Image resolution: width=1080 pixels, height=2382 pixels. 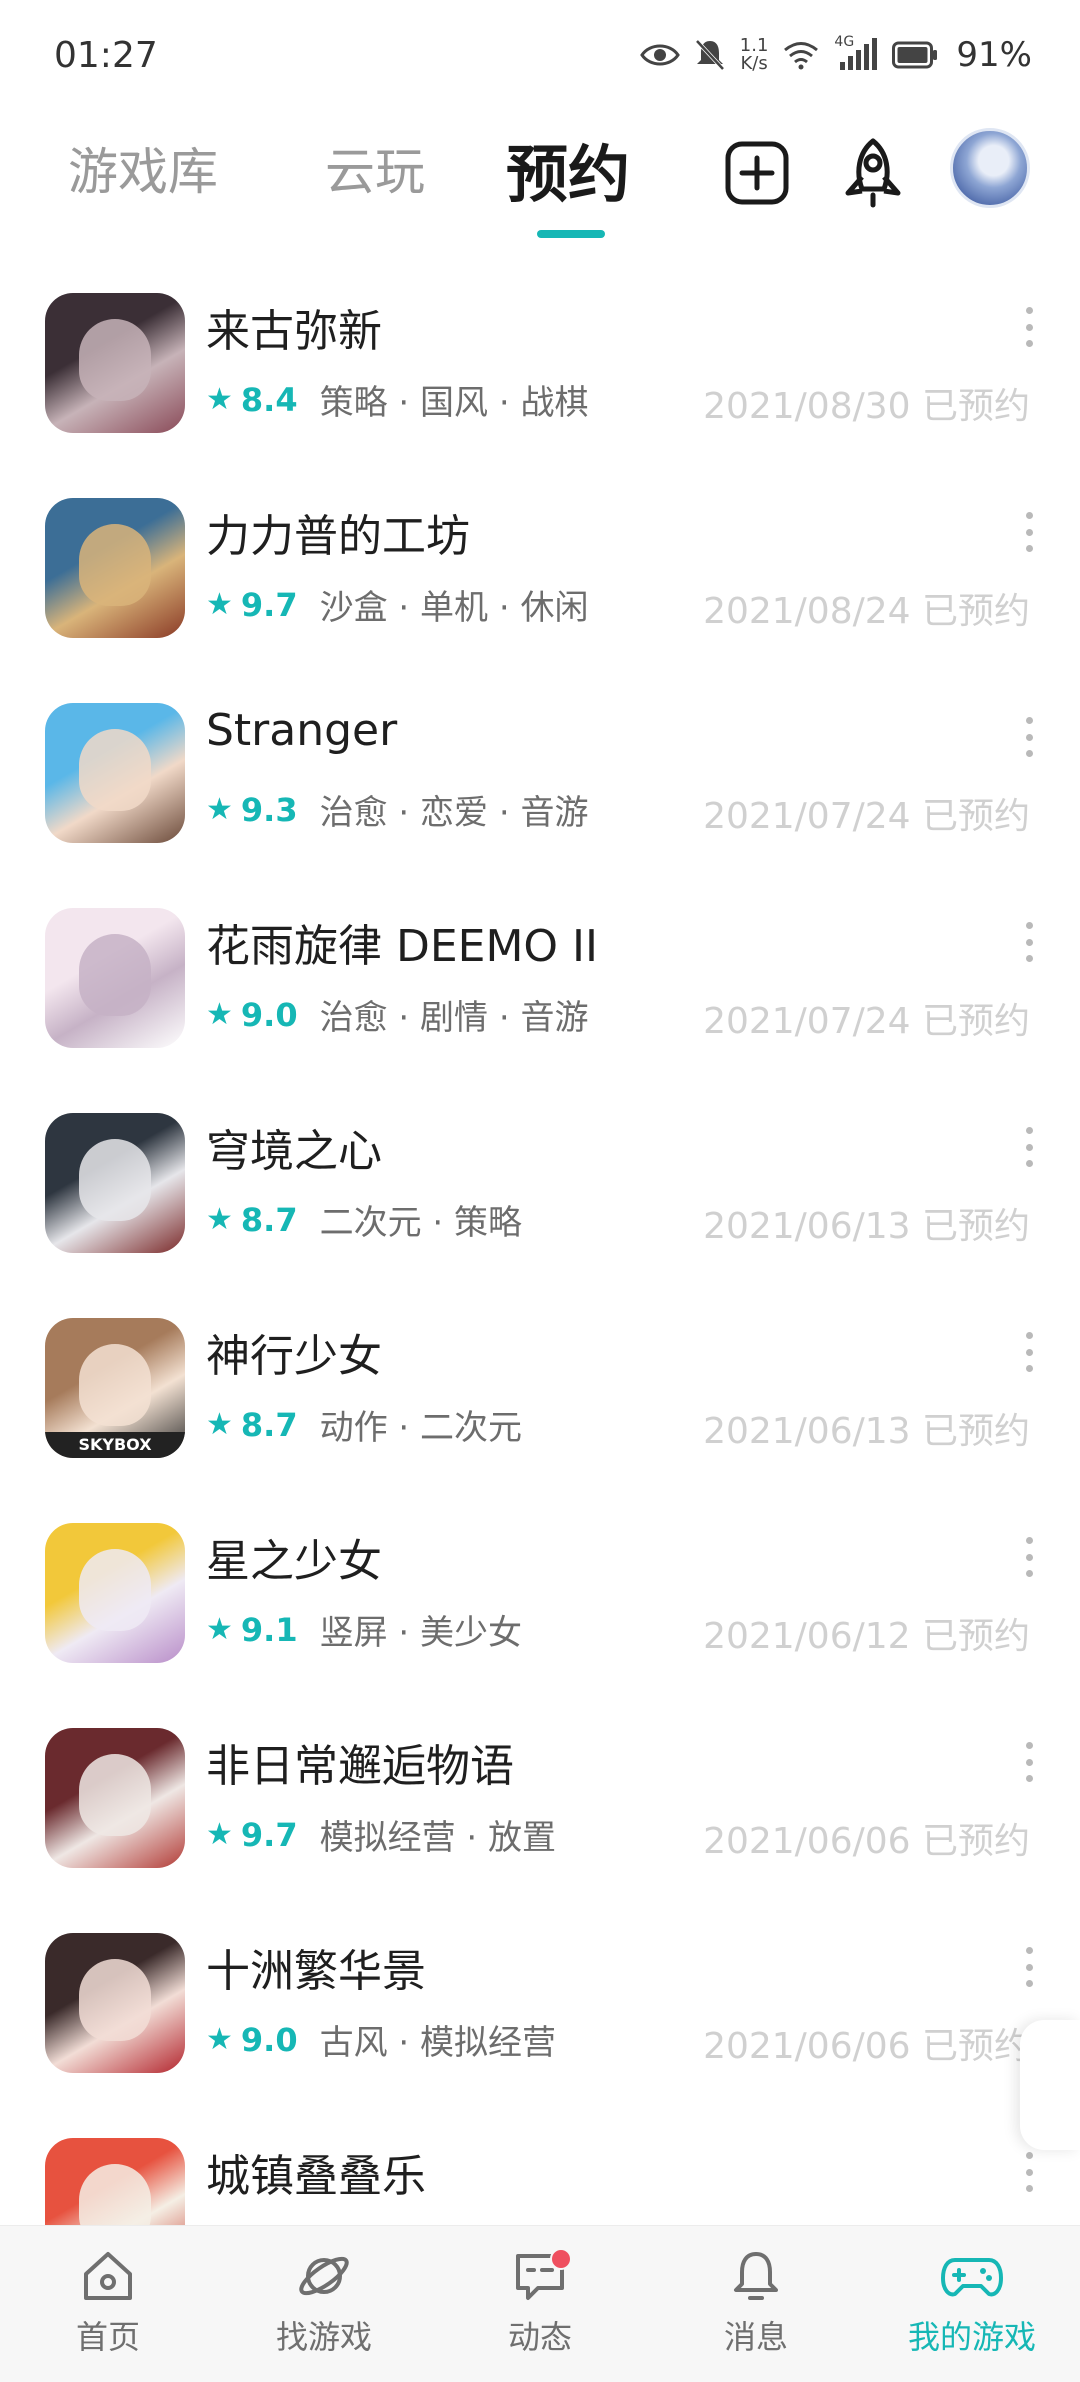 What do you see at coordinates (381, 1834) in the screenshot?
I see `game-meta: ★ 9.7 模拟经营 · 放置` at bounding box center [381, 1834].